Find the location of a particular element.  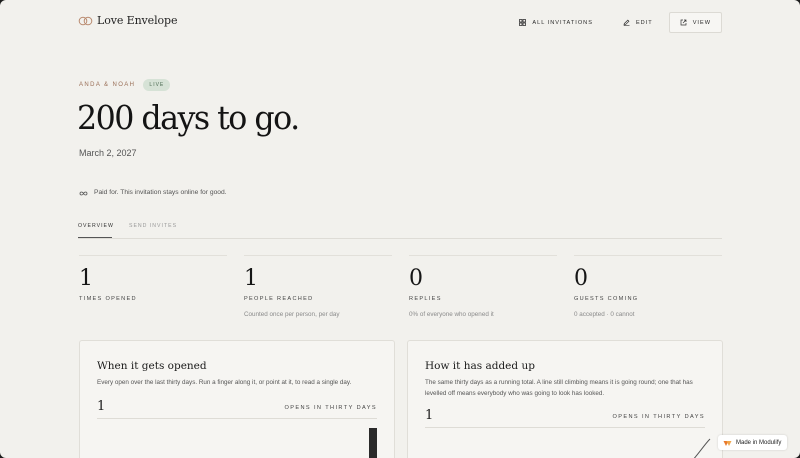

stat-label: GUESTS COMING is located at coordinates (606, 299).